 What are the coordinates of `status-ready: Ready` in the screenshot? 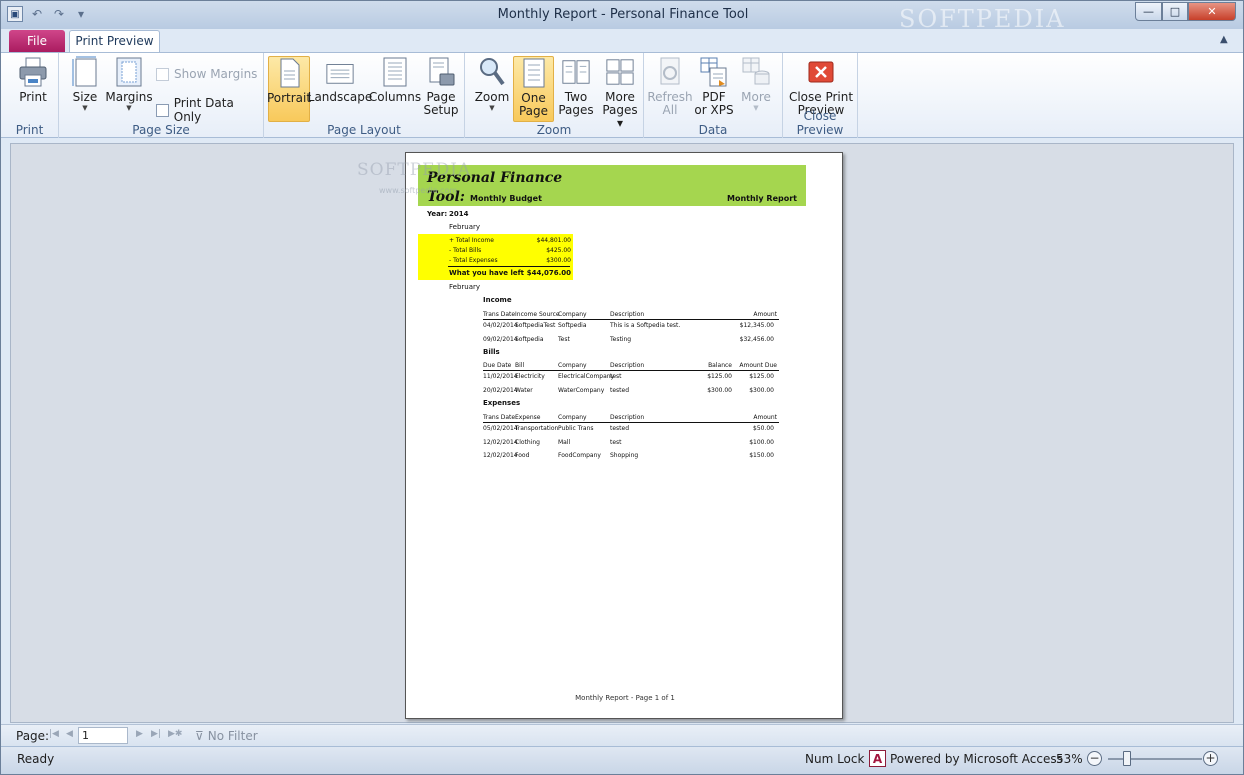 It's located at (36, 759).